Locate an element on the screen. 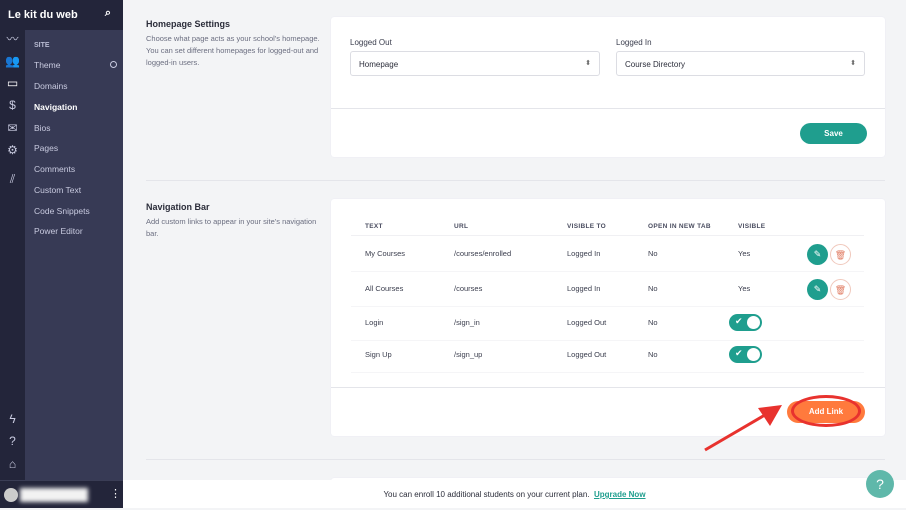 The image size is (906, 510). user-menu: ⋮ is located at coordinates (61, 494).